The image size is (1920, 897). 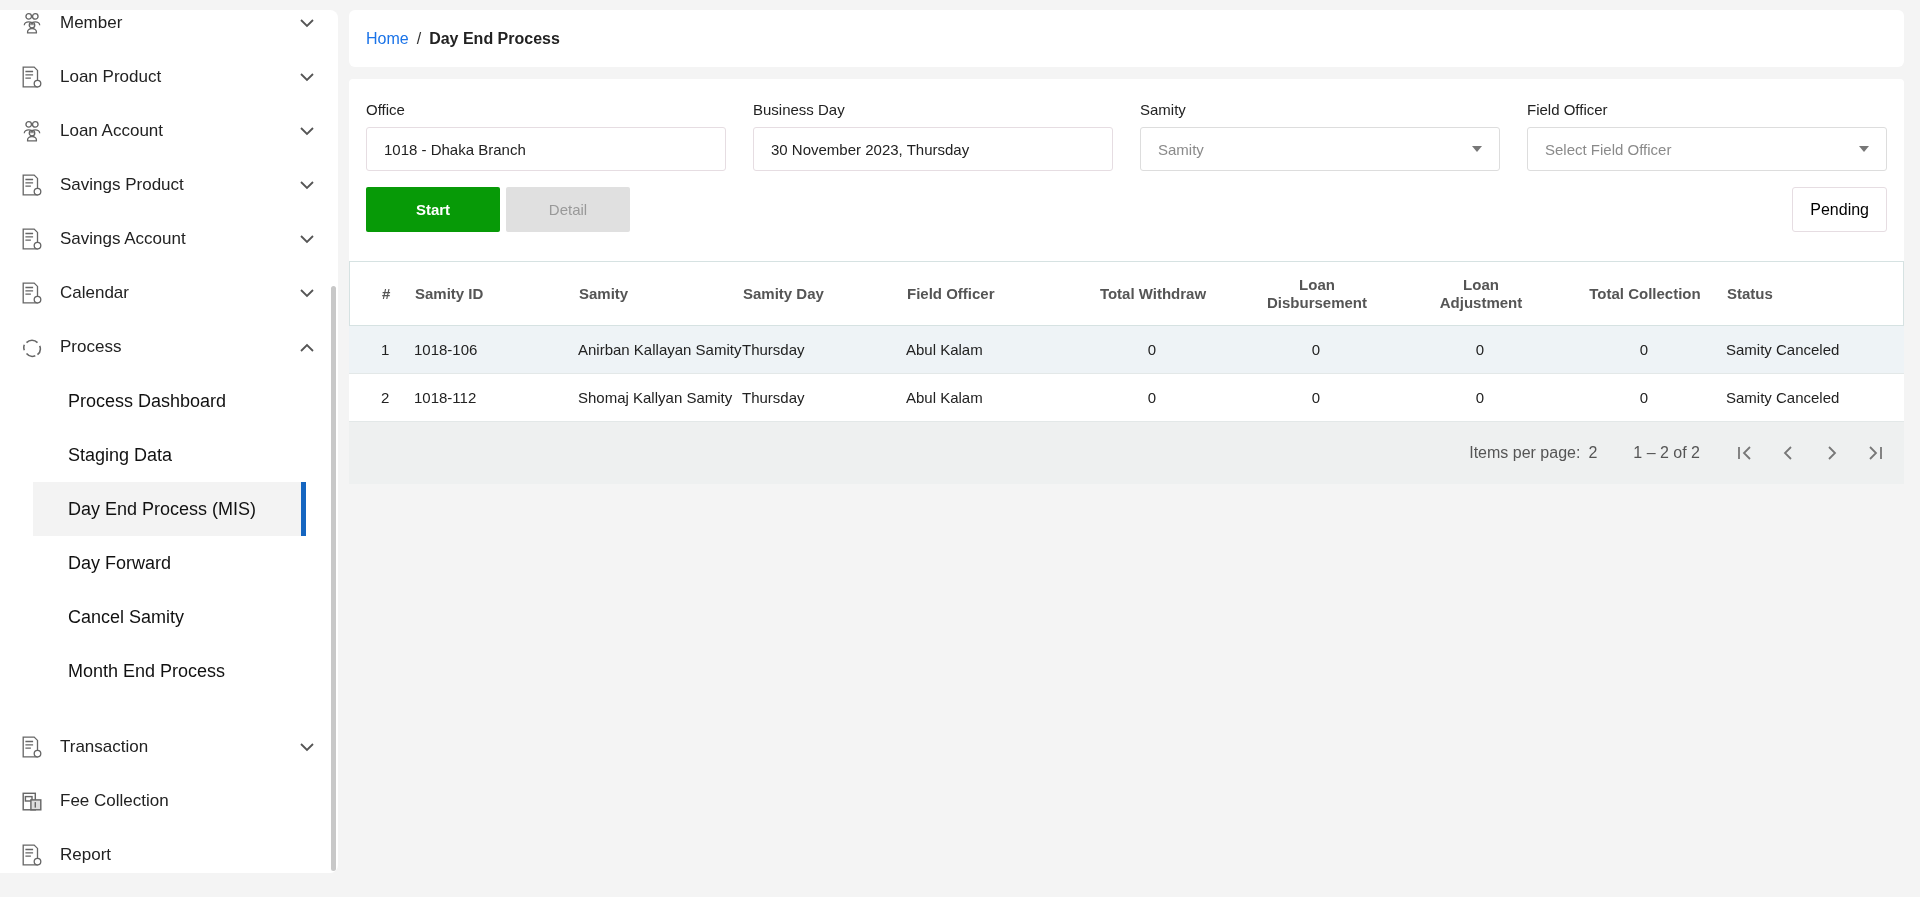 I want to click on scrollbar, so click(x=333, y=578).